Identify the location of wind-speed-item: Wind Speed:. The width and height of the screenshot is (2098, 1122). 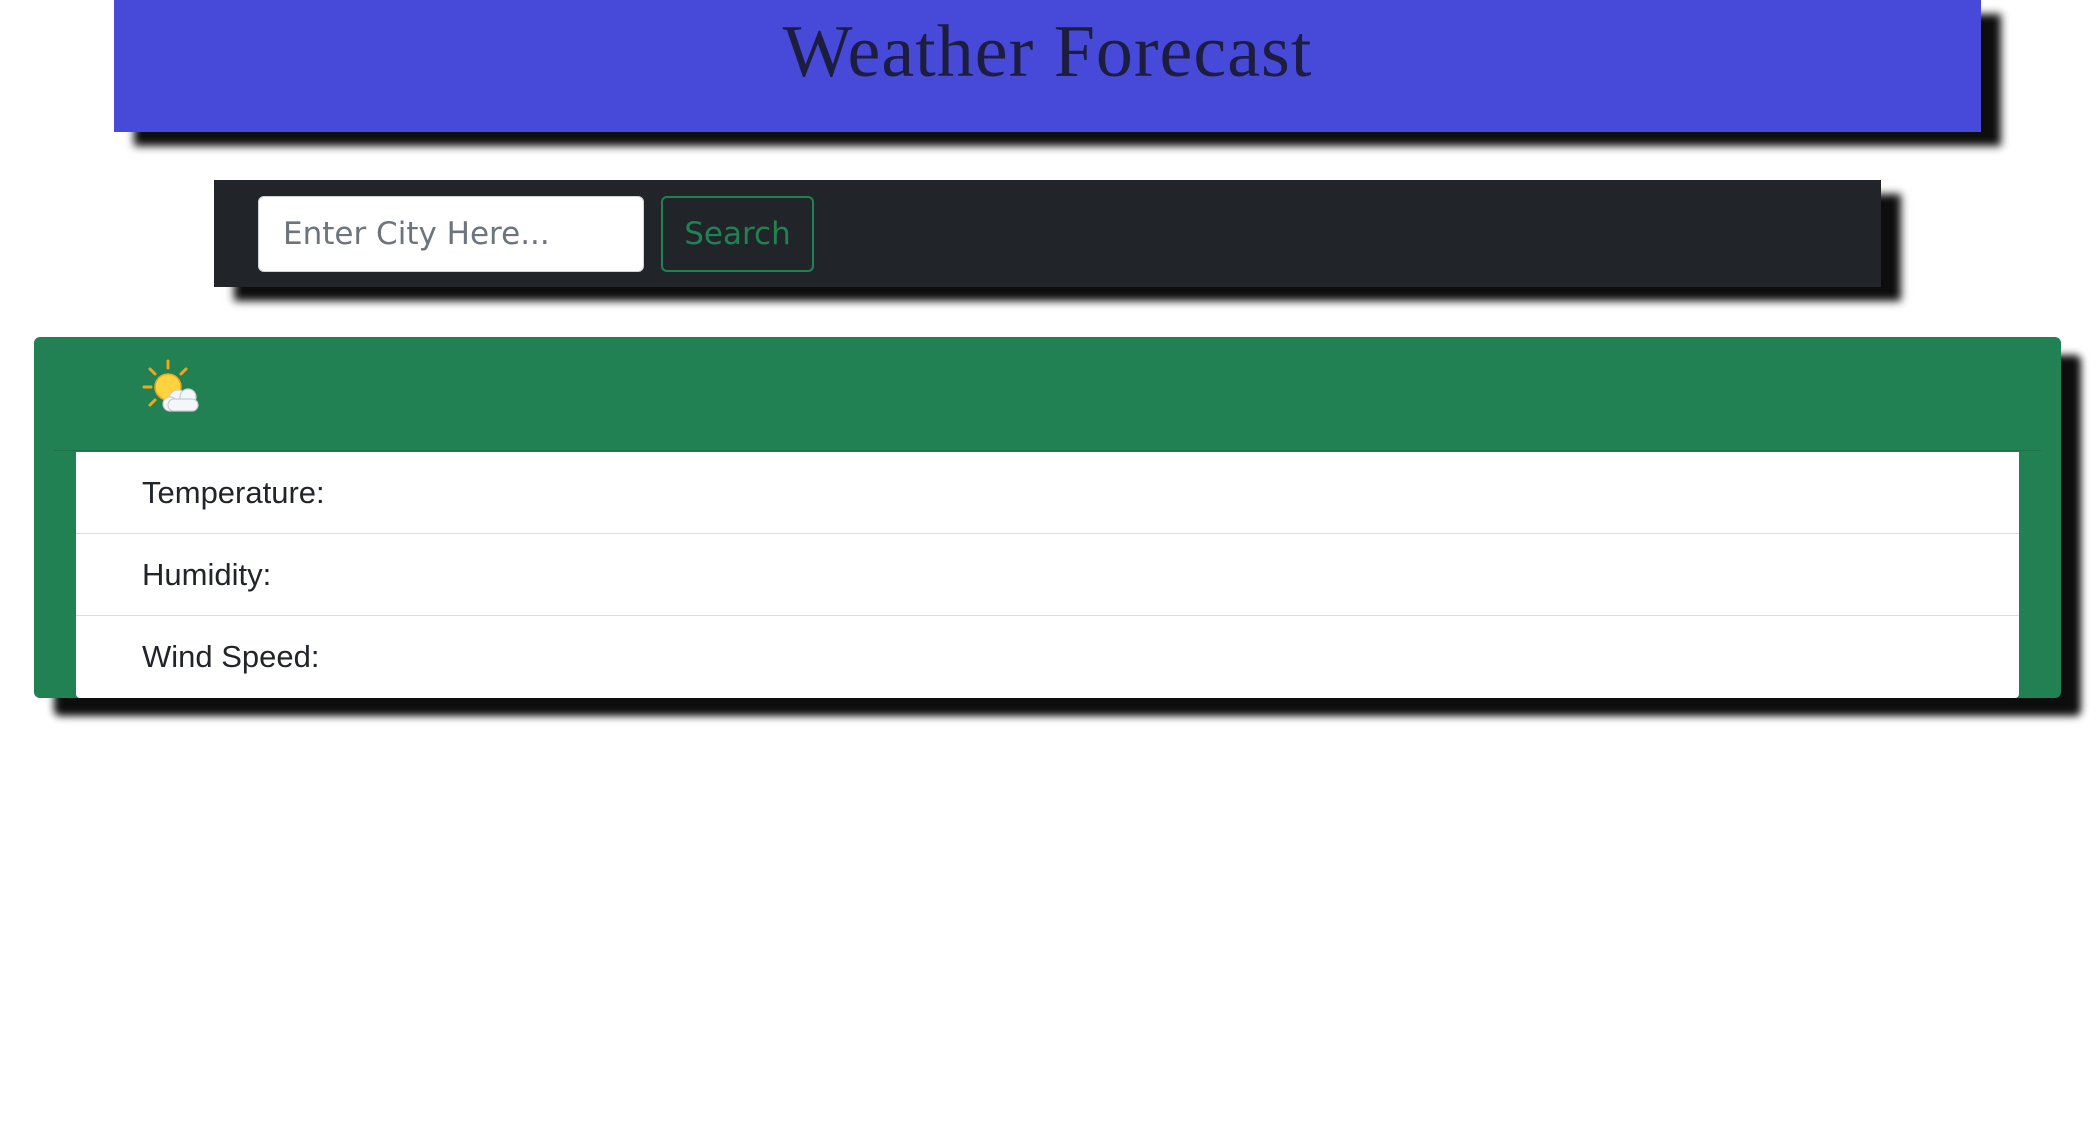
(231, 656).